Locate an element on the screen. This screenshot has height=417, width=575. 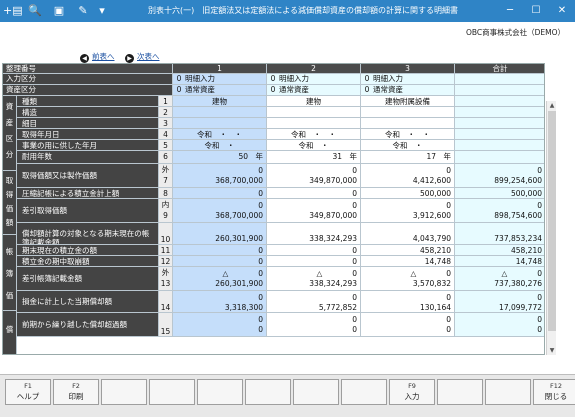
cell-value: 令和 ・ is located at coordinates (313, 145).